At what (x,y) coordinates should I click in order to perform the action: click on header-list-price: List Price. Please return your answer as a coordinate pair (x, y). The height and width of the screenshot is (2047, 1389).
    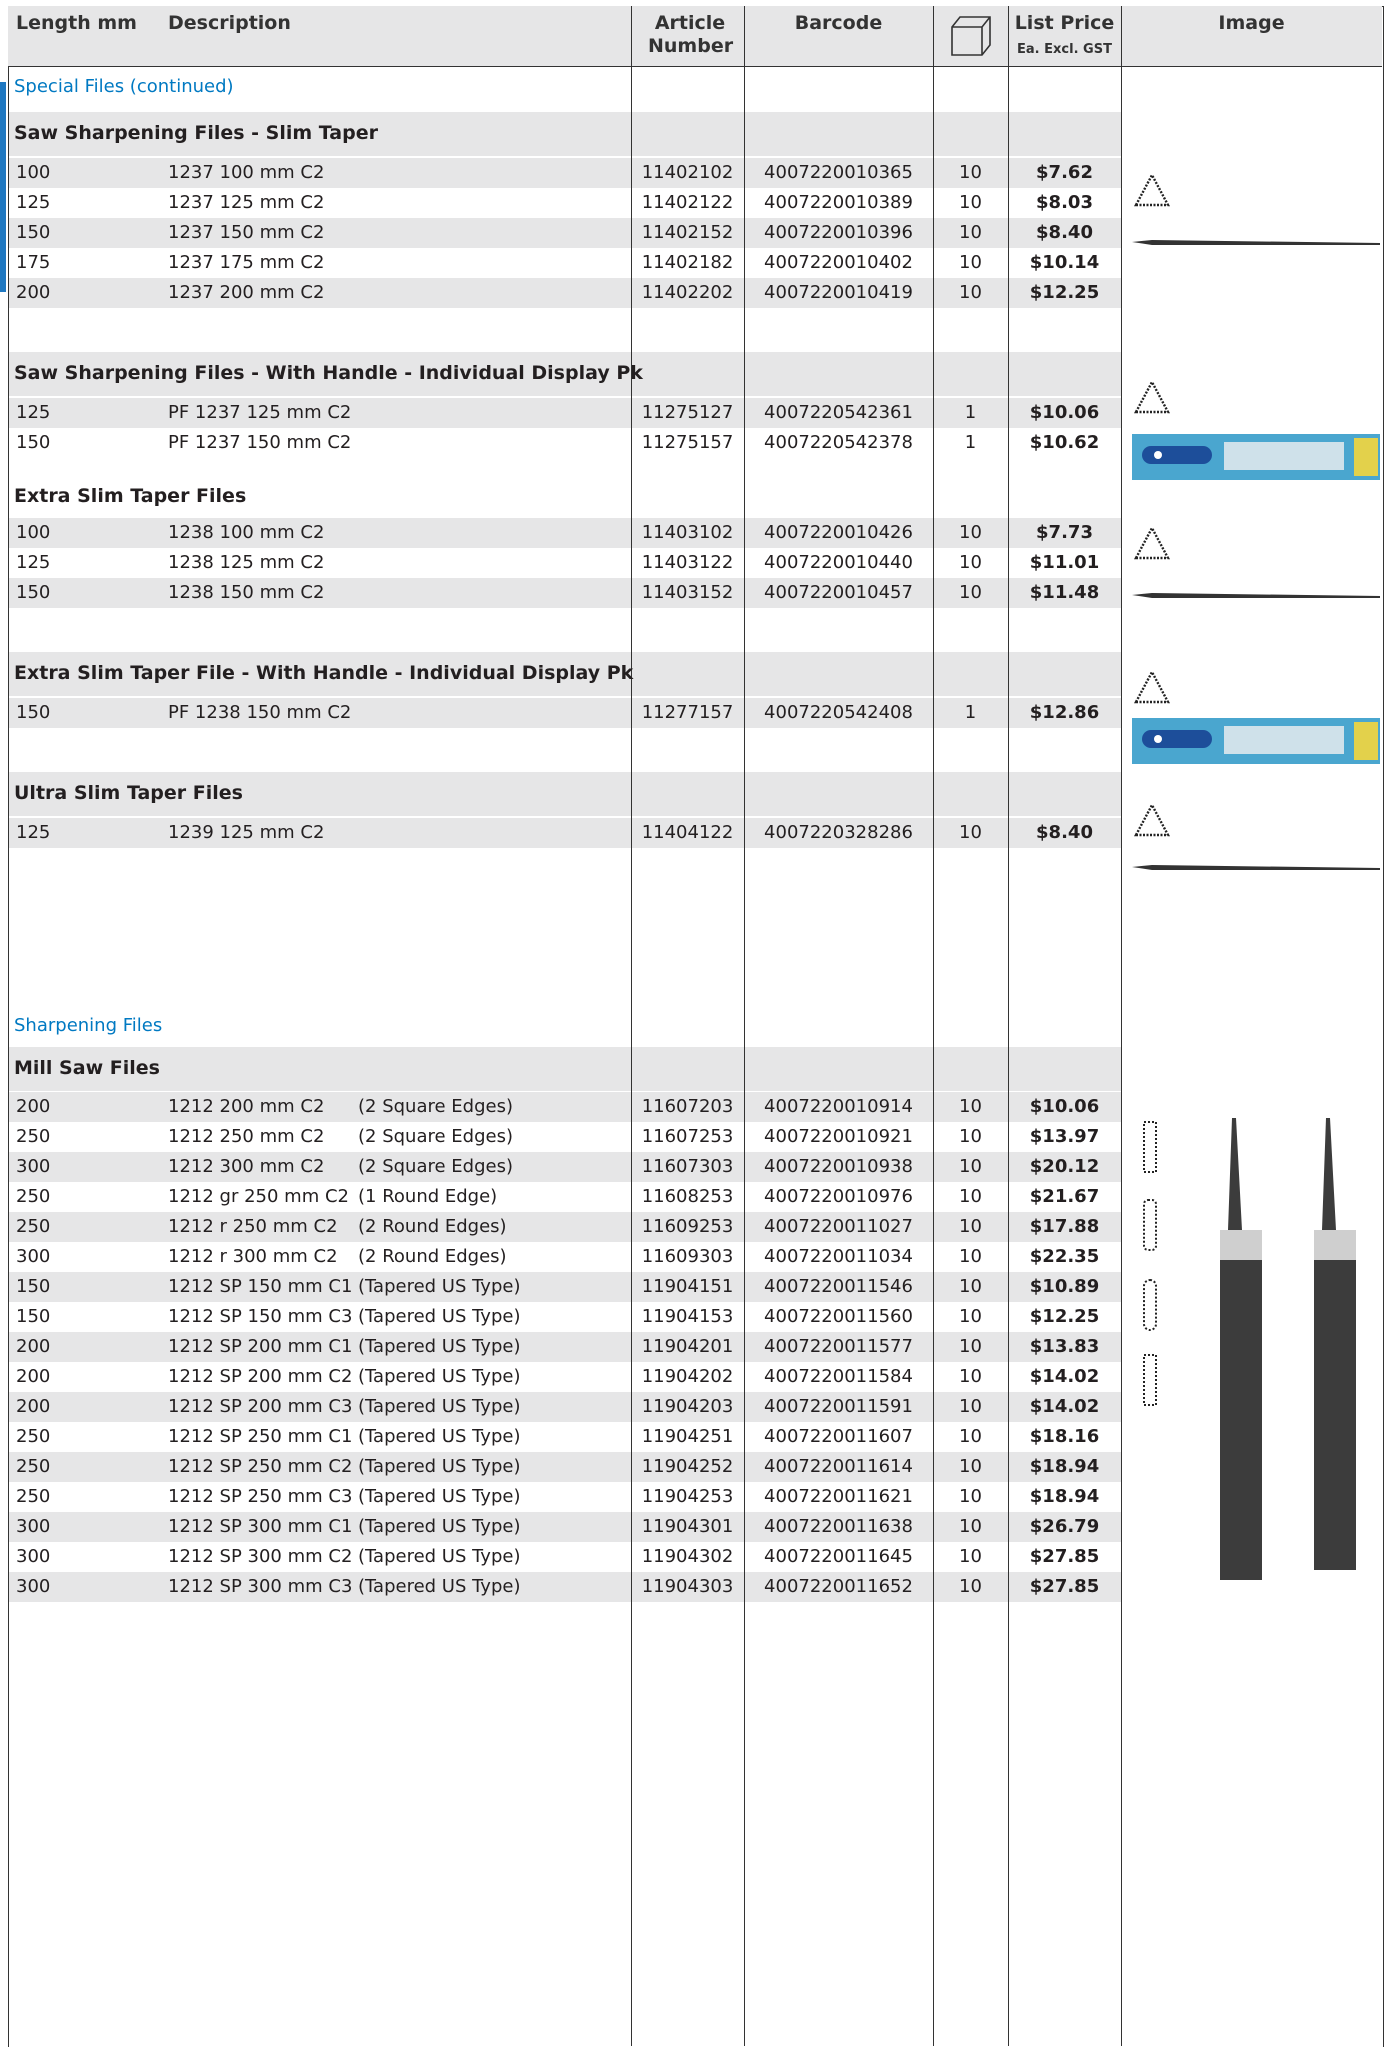
    Looking at the image, I should click on (1064, 23).